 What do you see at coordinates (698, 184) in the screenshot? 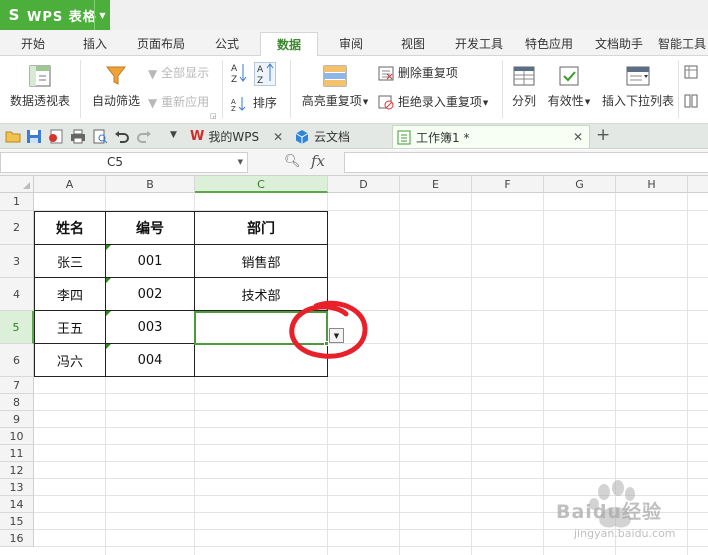
I see `column-header-extra` at bounding box center [698, 184].